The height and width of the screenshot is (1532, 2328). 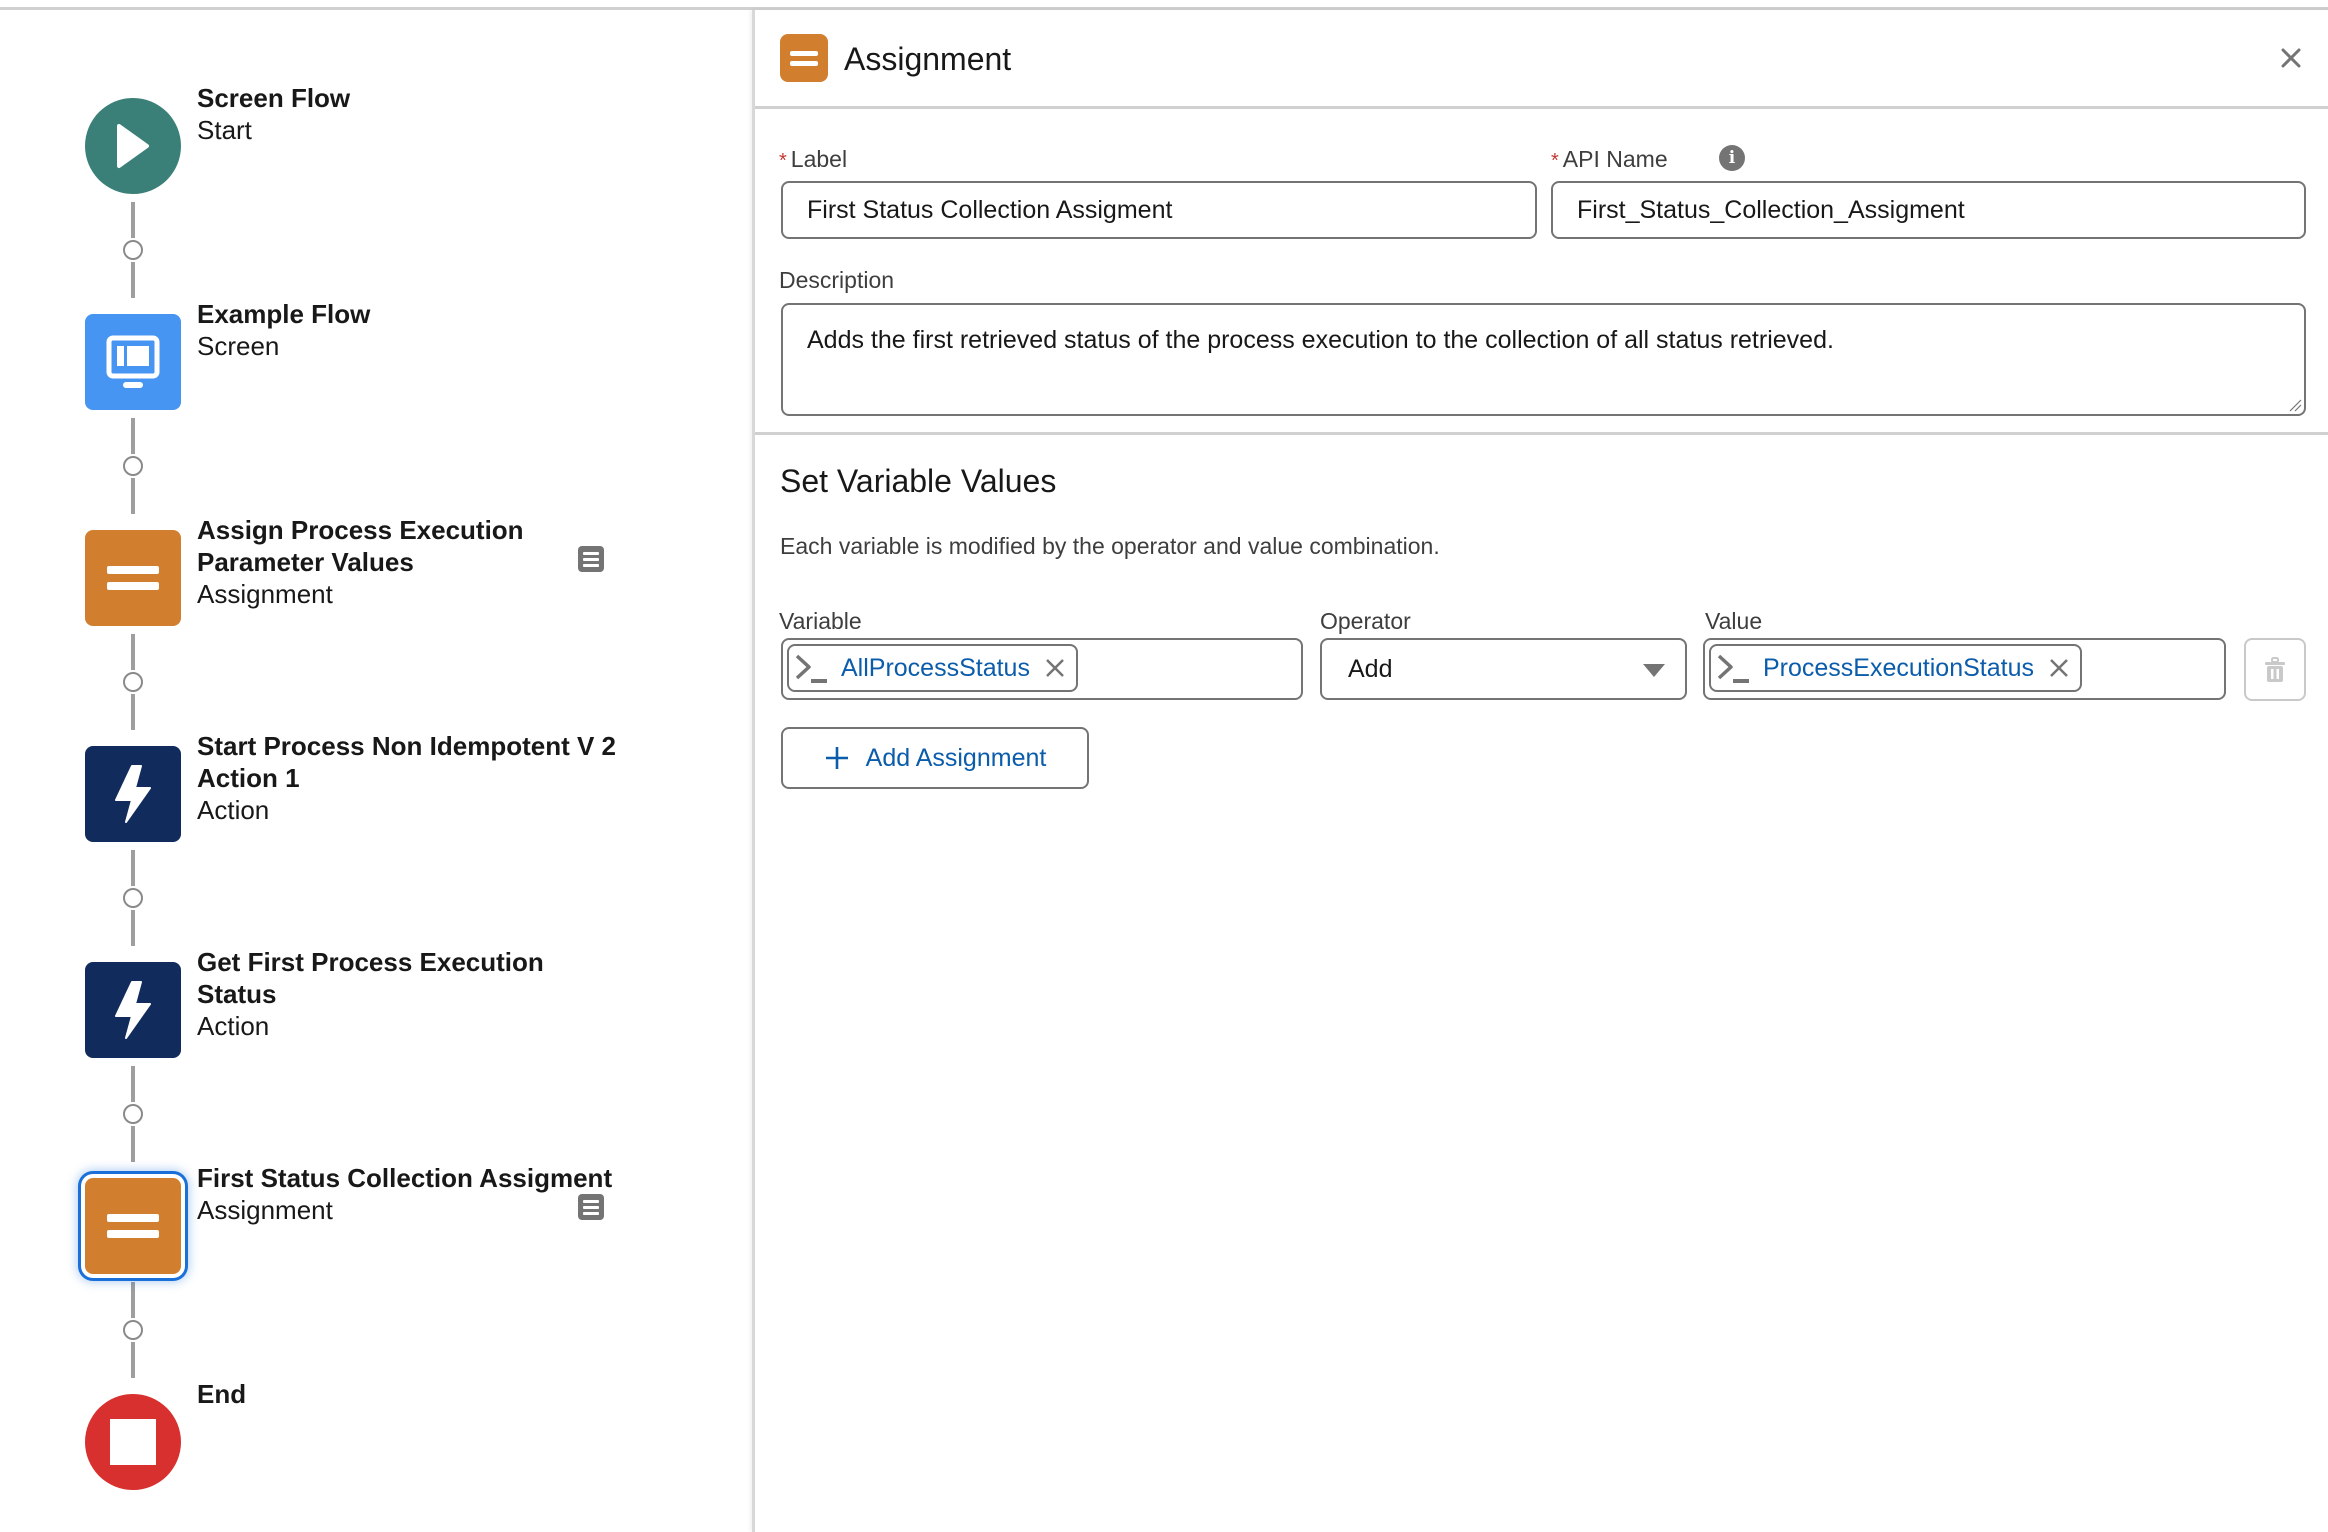 I want to click on label-field-label-text: Label, so click(x=819, y=159).